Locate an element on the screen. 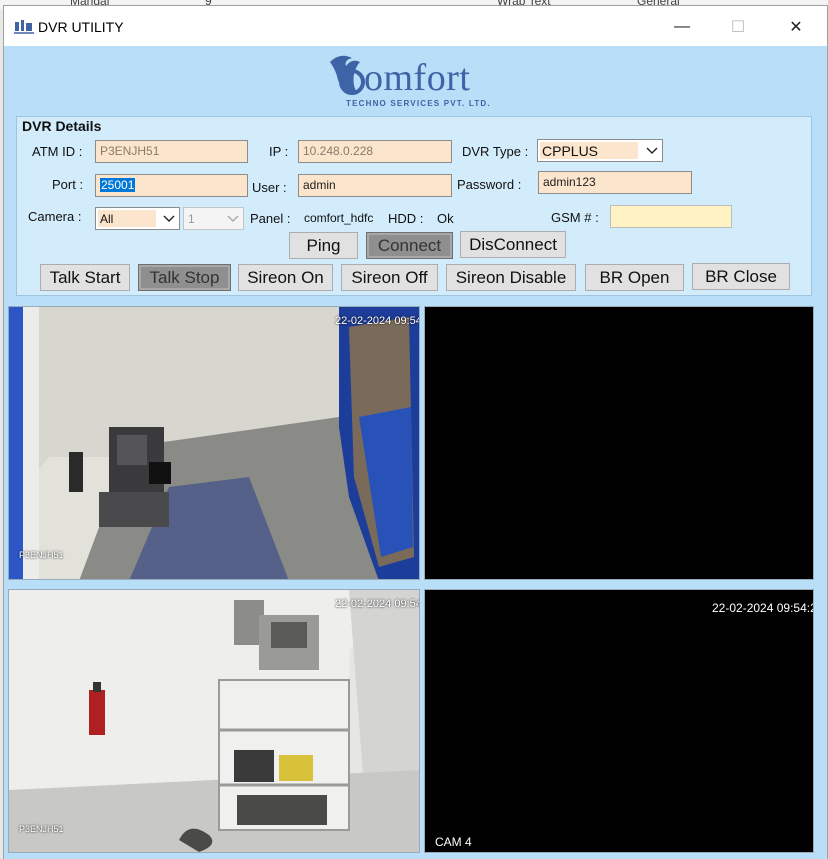  camera-4-name: CAM 4 is located at coordinates (453, 842).